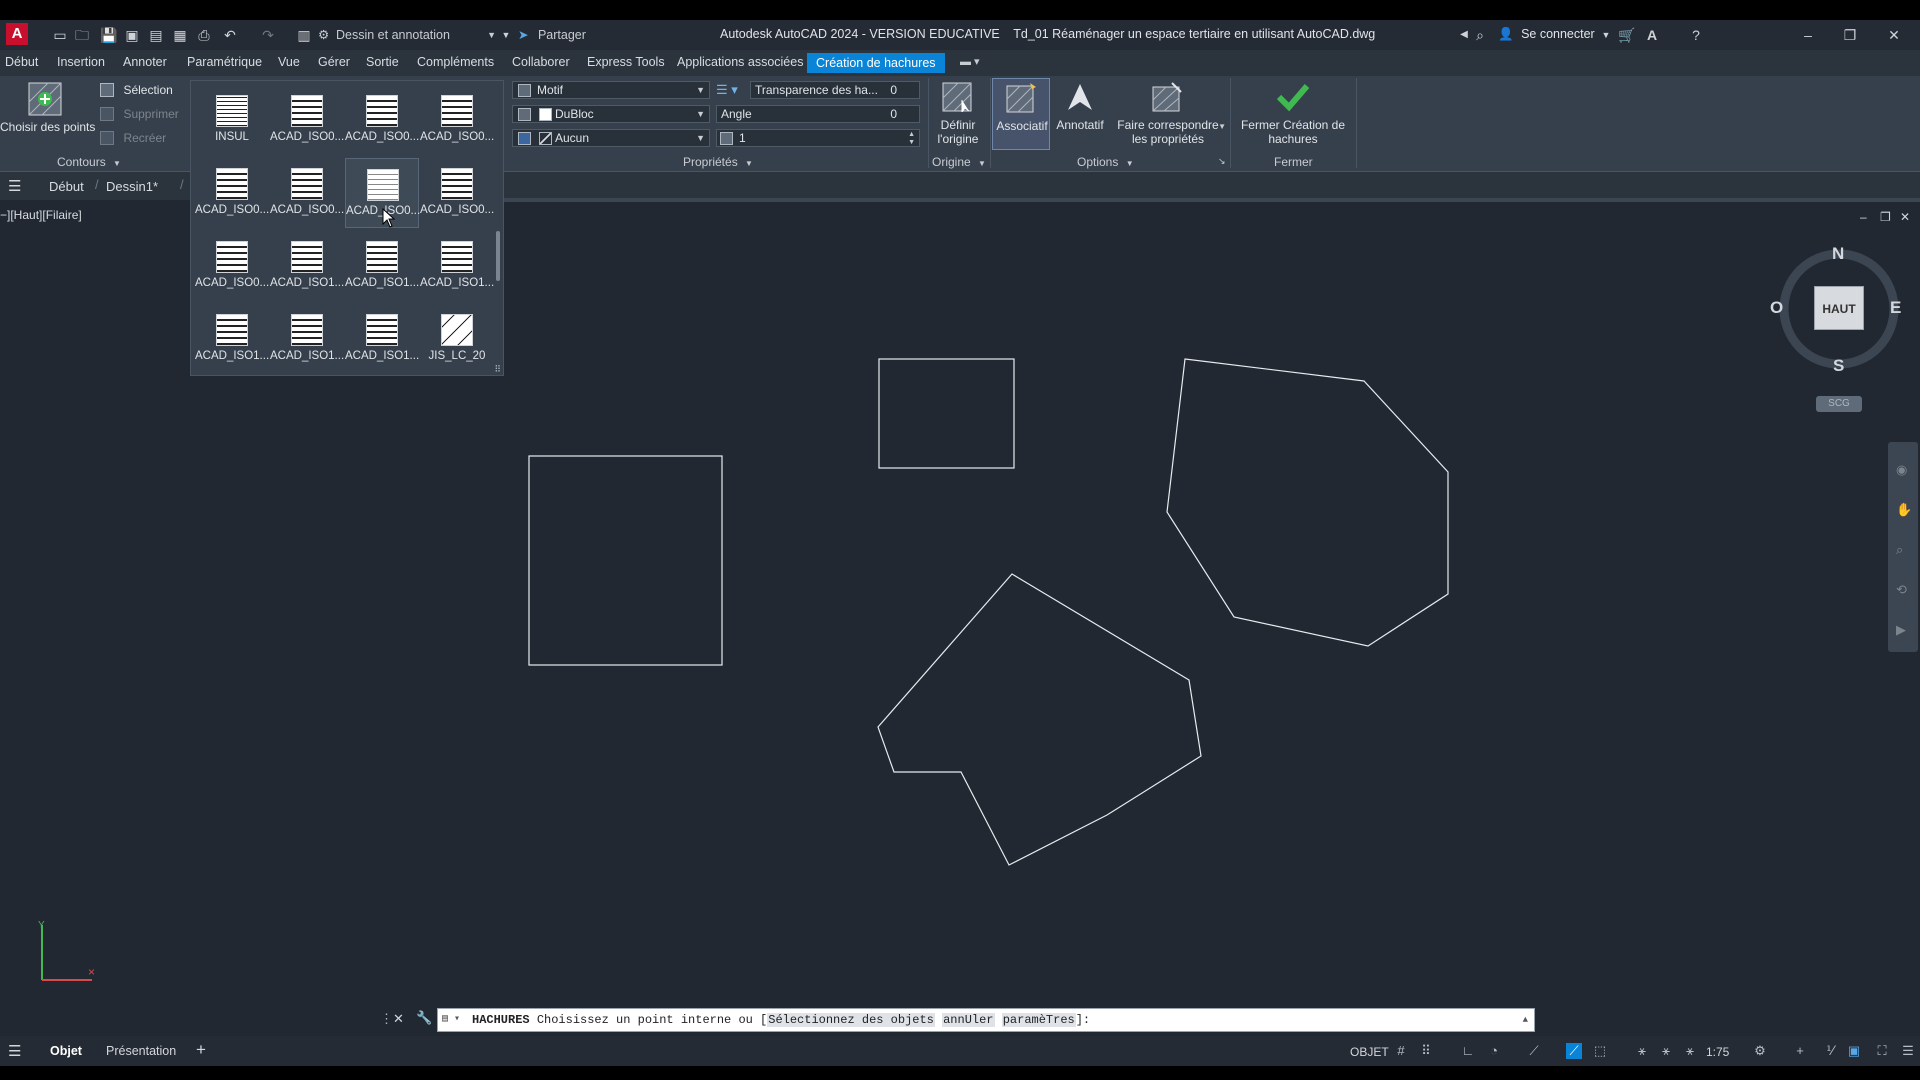 The image size is (1920, 1080). Describe the element at coordinates (958, 114) in the screenshot. I see `set-origin-button: Définir l'origine` at that location.